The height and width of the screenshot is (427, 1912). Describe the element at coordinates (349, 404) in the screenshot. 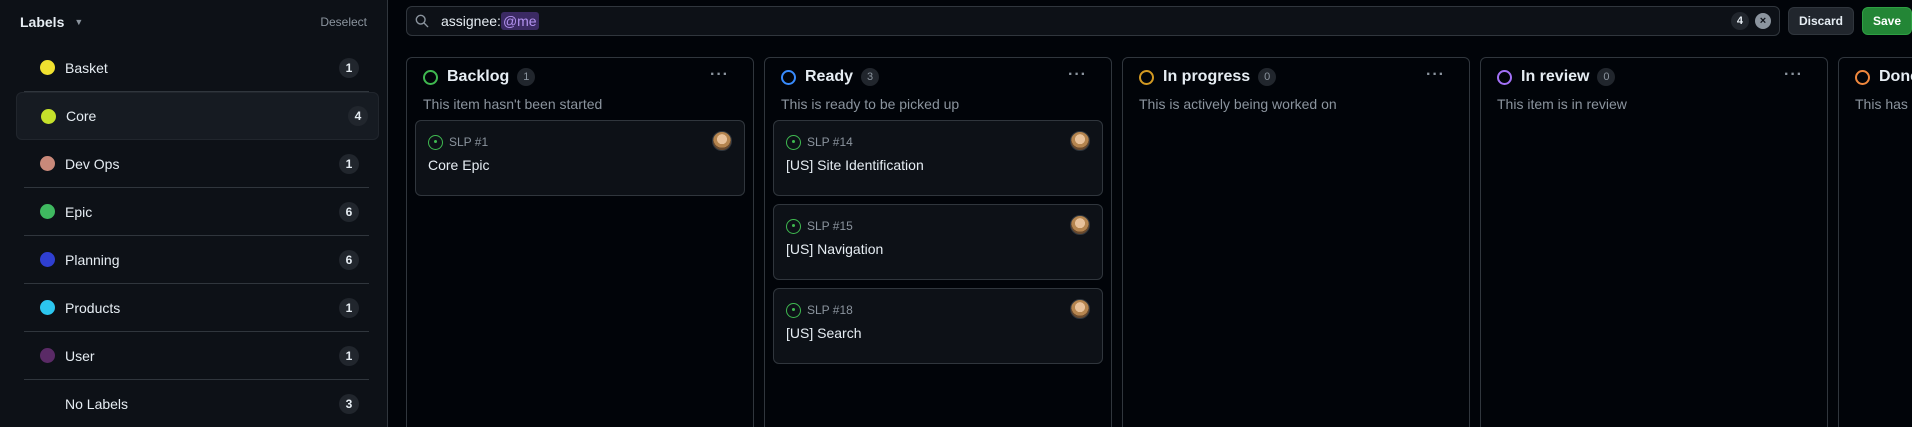

I see `label-count-badge: 3` at that location.